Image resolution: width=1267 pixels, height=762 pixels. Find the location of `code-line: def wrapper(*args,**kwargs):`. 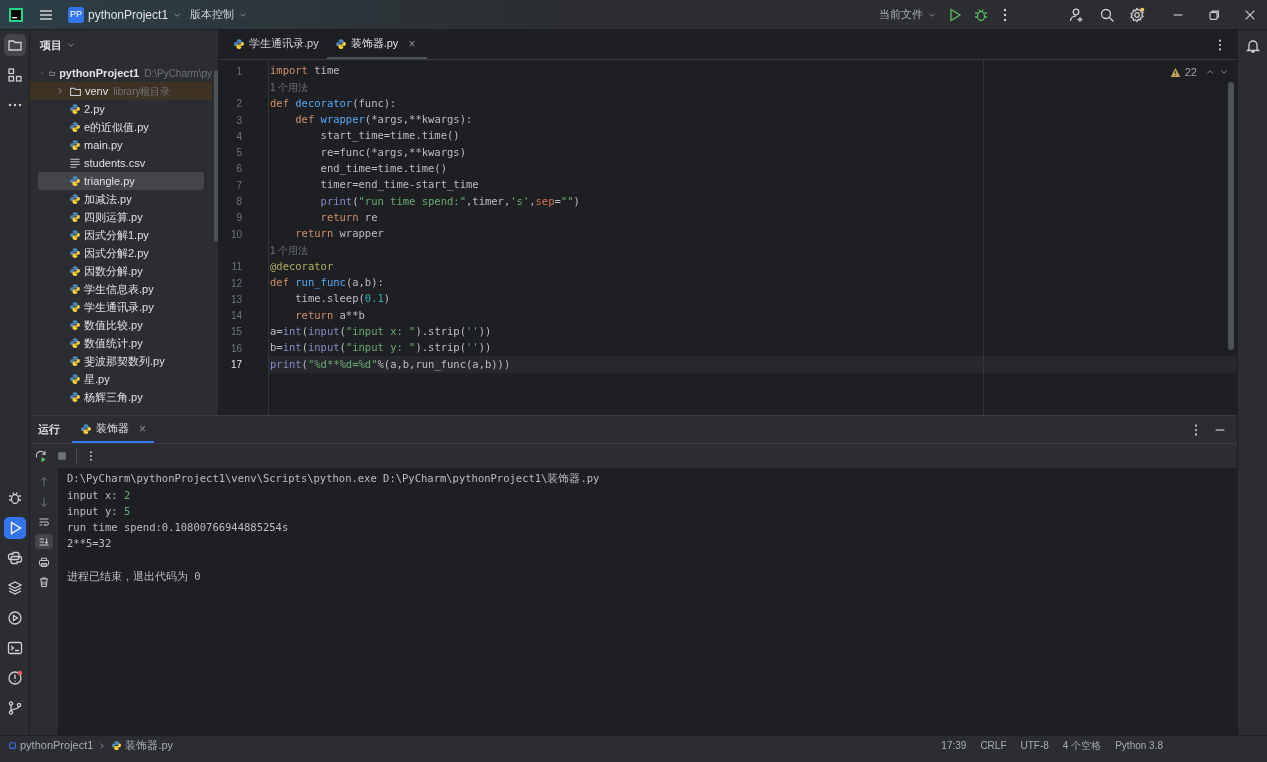

code-line: def wrapper(*args,**kwargs): is located at coordinates (383, 120).